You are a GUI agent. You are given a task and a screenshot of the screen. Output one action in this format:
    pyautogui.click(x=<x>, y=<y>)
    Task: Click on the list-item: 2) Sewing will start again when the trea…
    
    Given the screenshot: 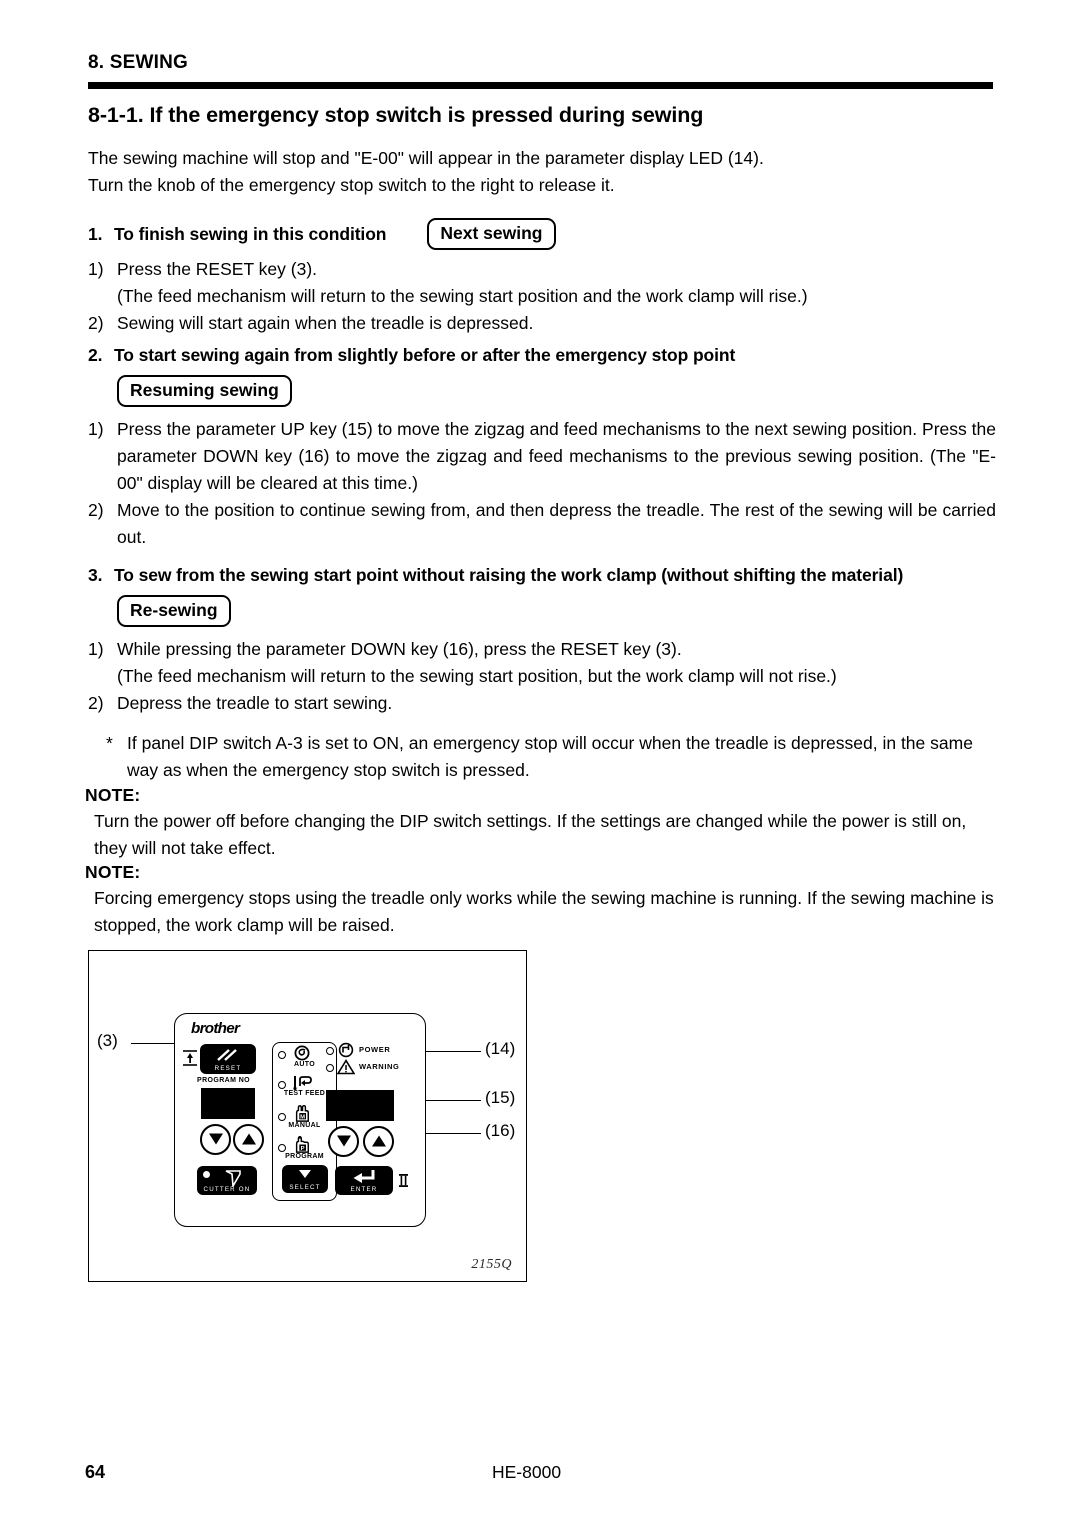 What is the action you would take?
    pyautogui.click(x=311, y=323)
    